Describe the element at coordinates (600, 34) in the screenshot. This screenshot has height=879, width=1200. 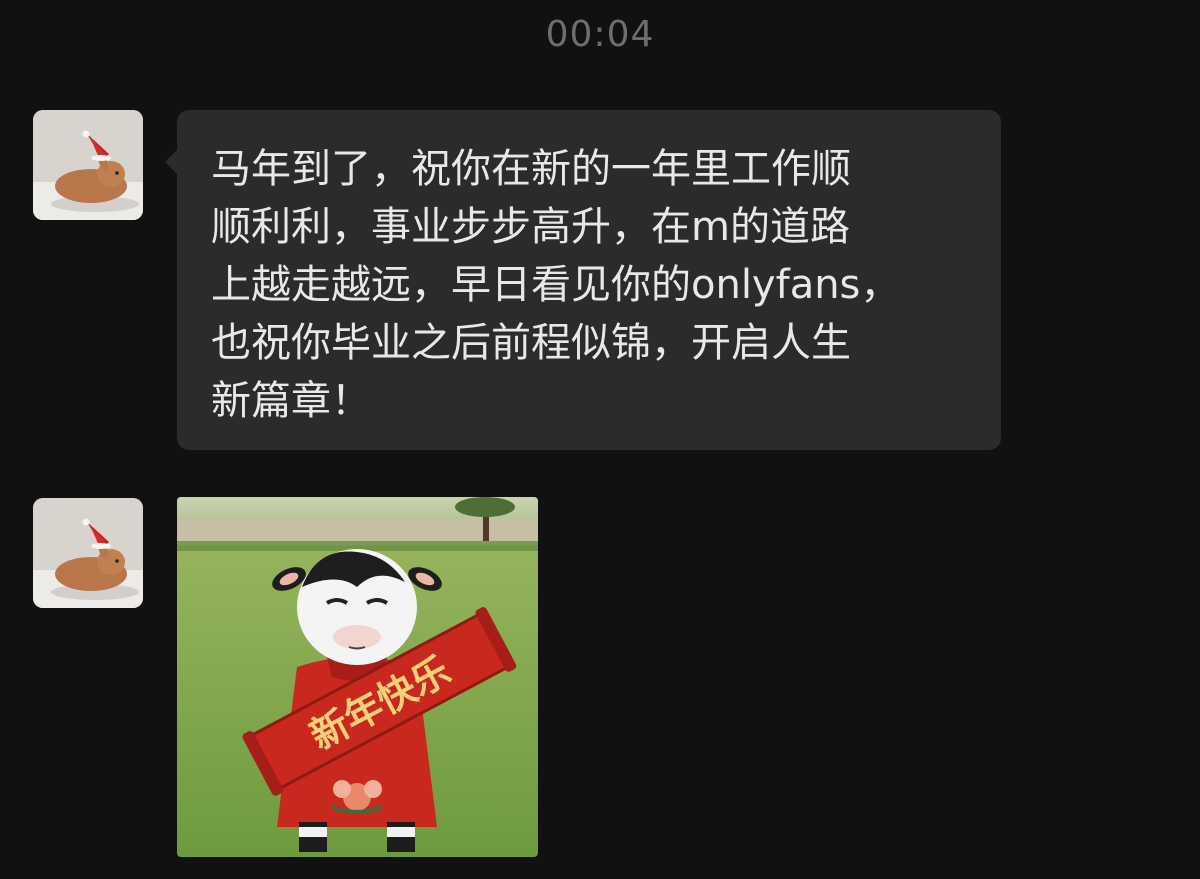
I see `chat-timestamp: 00:04` at that location.